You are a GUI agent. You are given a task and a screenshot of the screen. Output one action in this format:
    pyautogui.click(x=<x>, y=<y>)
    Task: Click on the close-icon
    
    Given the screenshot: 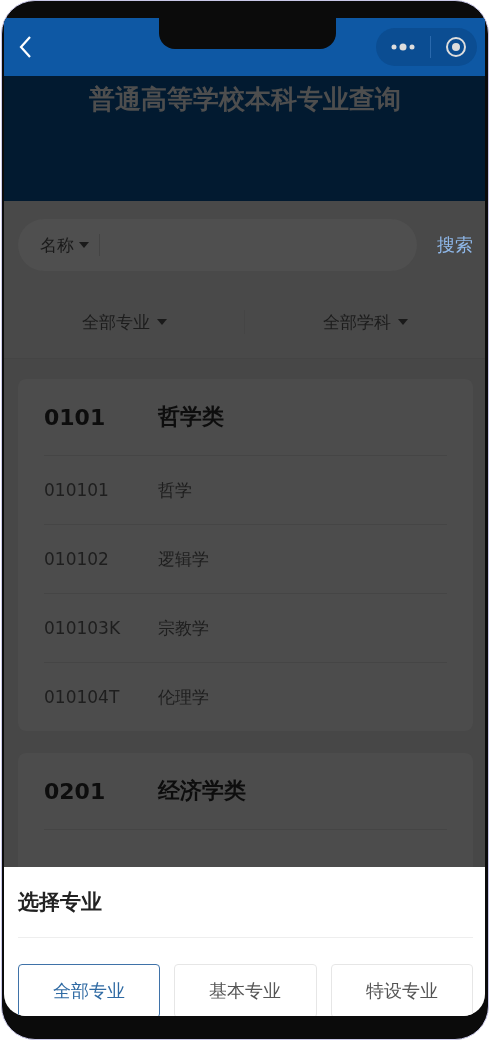 What is the action you would take?
    pyautogui.click(x=456, y=47)
    